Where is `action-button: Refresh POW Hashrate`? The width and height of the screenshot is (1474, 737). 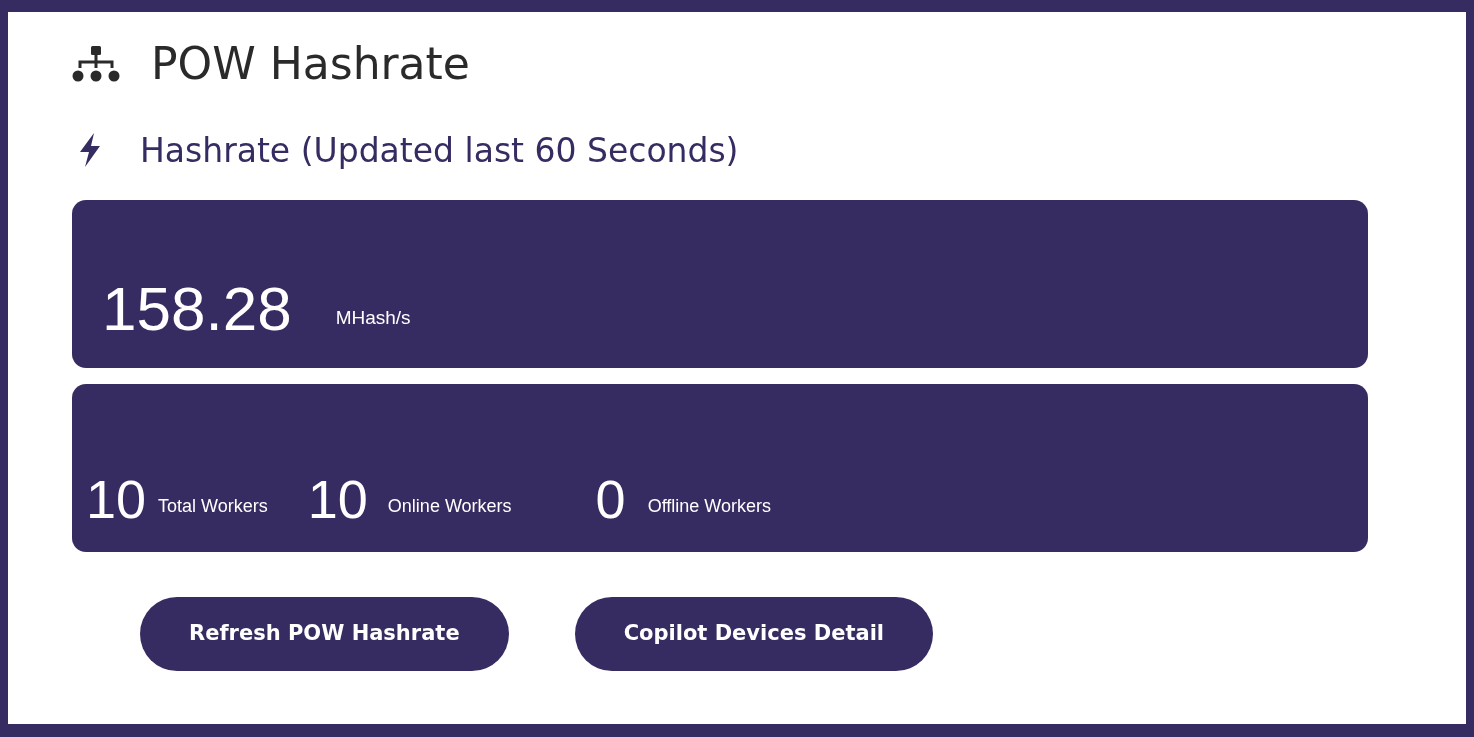 action-button: Refresh POW Hashrate is located at coordinates (324, 634).